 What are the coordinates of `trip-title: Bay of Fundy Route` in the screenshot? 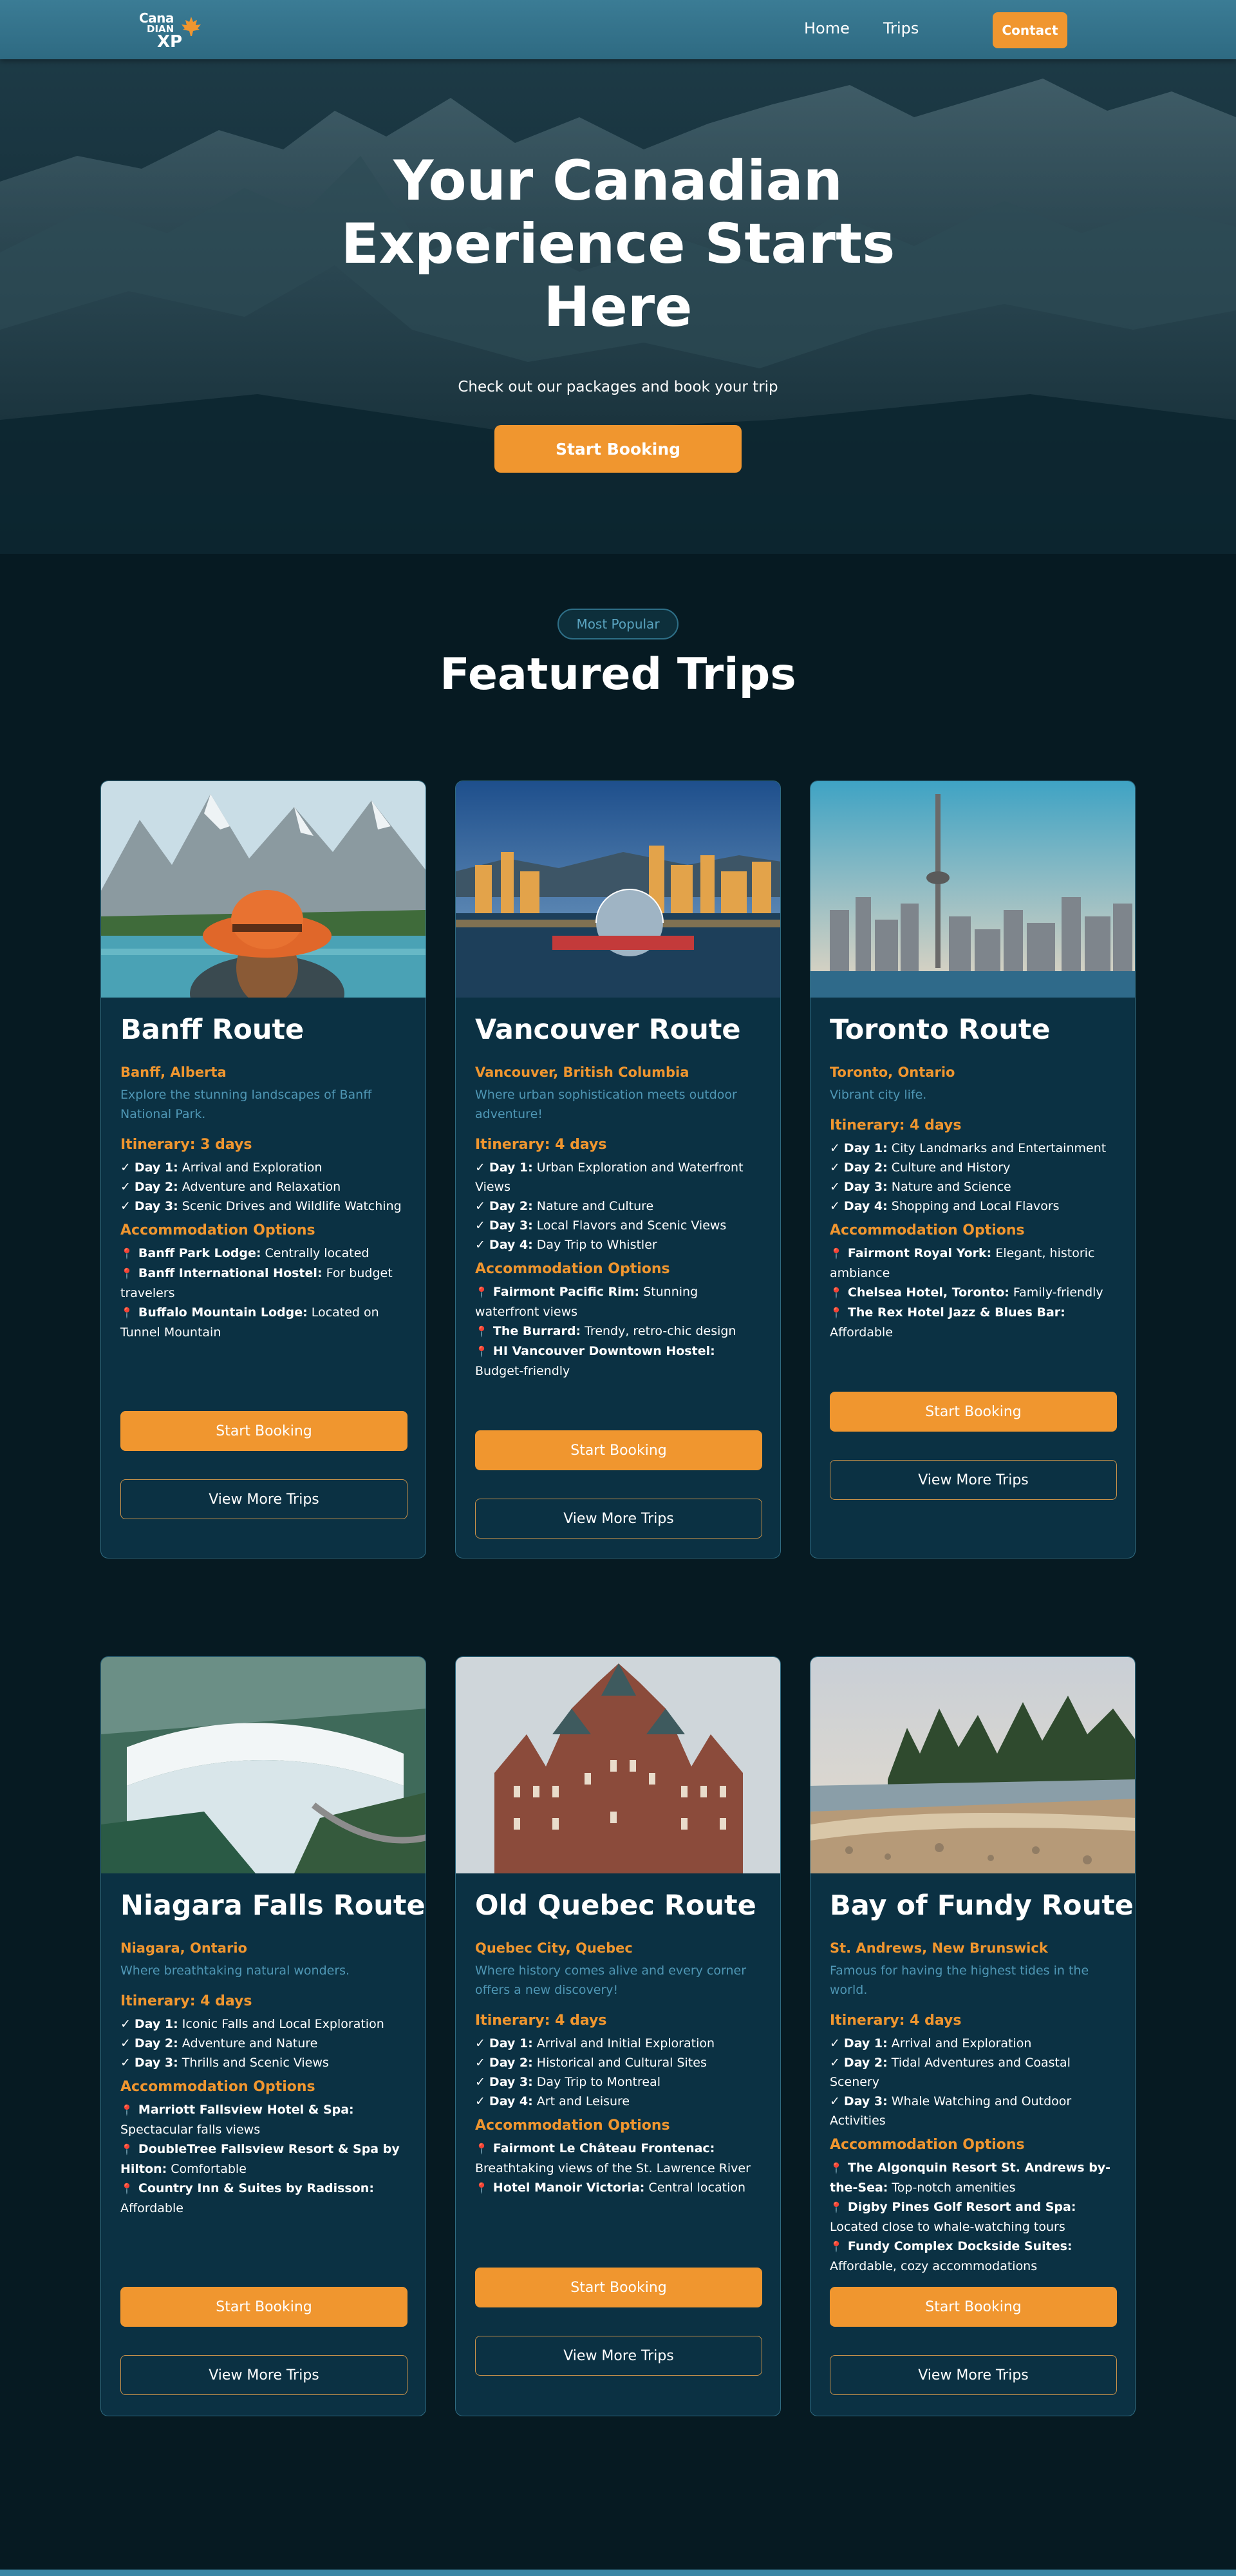 It's located at (982, 1905).